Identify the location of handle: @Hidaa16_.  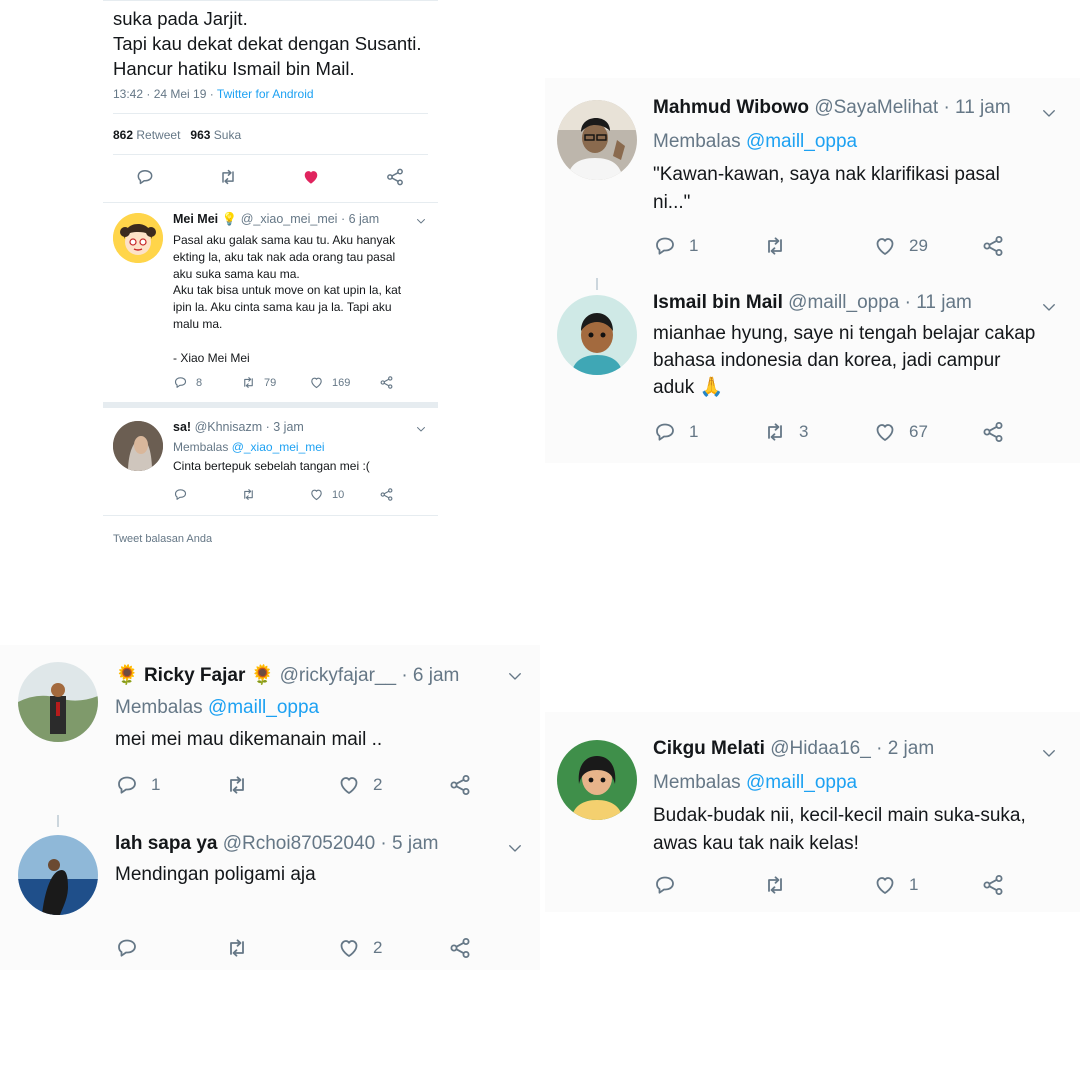
(820, 748).